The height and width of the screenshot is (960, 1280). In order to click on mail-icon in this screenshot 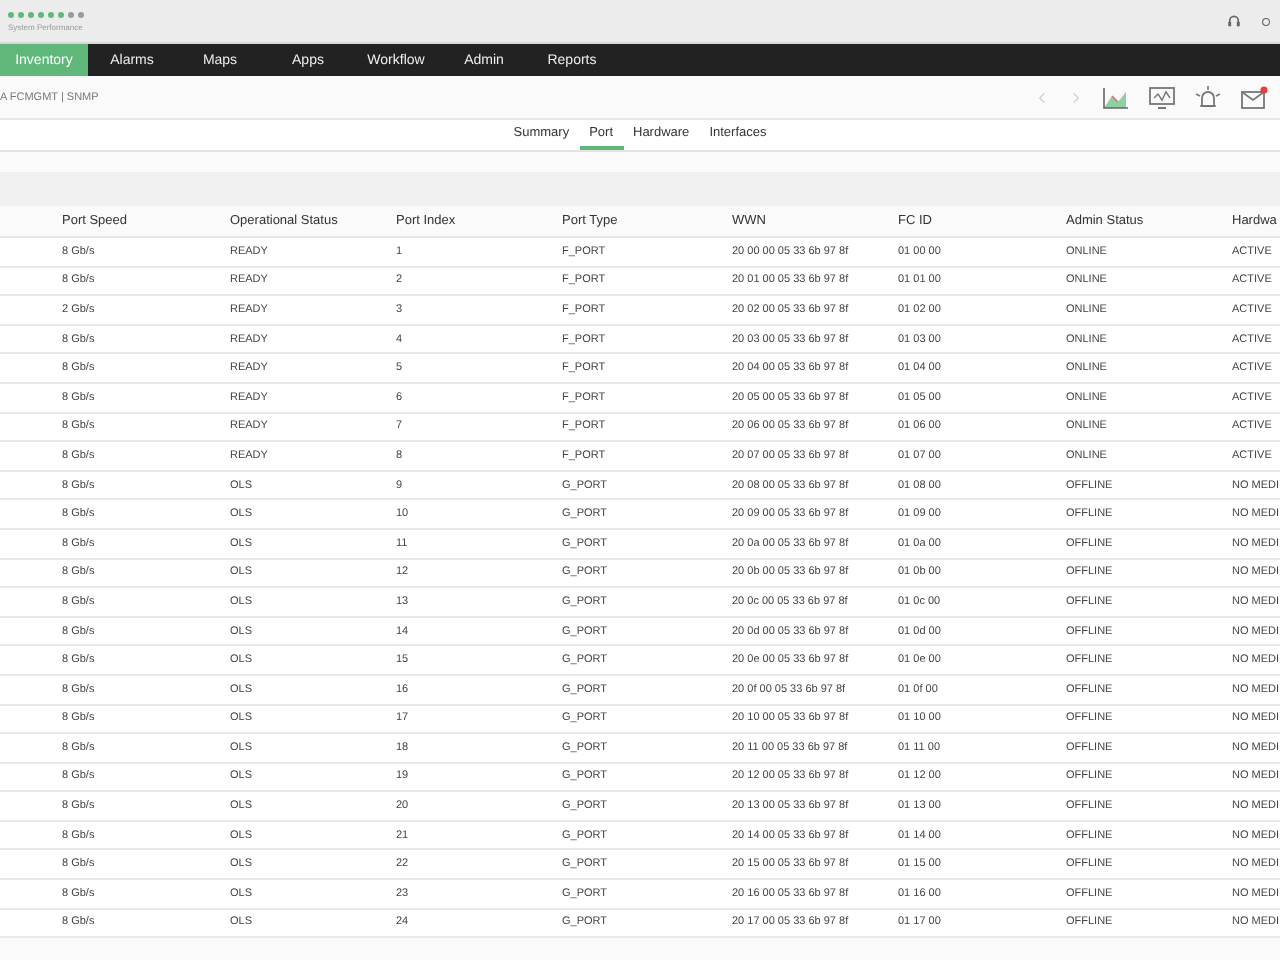, I will do `click(1254, 97)`.